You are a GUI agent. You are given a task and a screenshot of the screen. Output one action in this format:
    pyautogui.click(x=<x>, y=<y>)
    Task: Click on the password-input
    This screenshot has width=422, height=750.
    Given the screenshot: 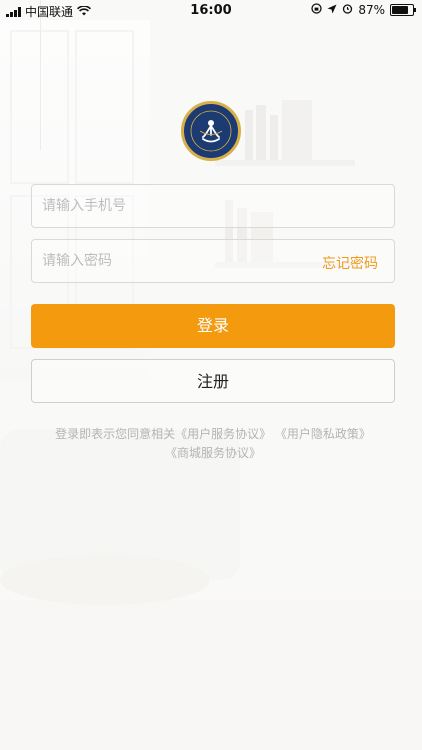 What is the action you would take?
    pyautogui.click(x=167, y=261)
    